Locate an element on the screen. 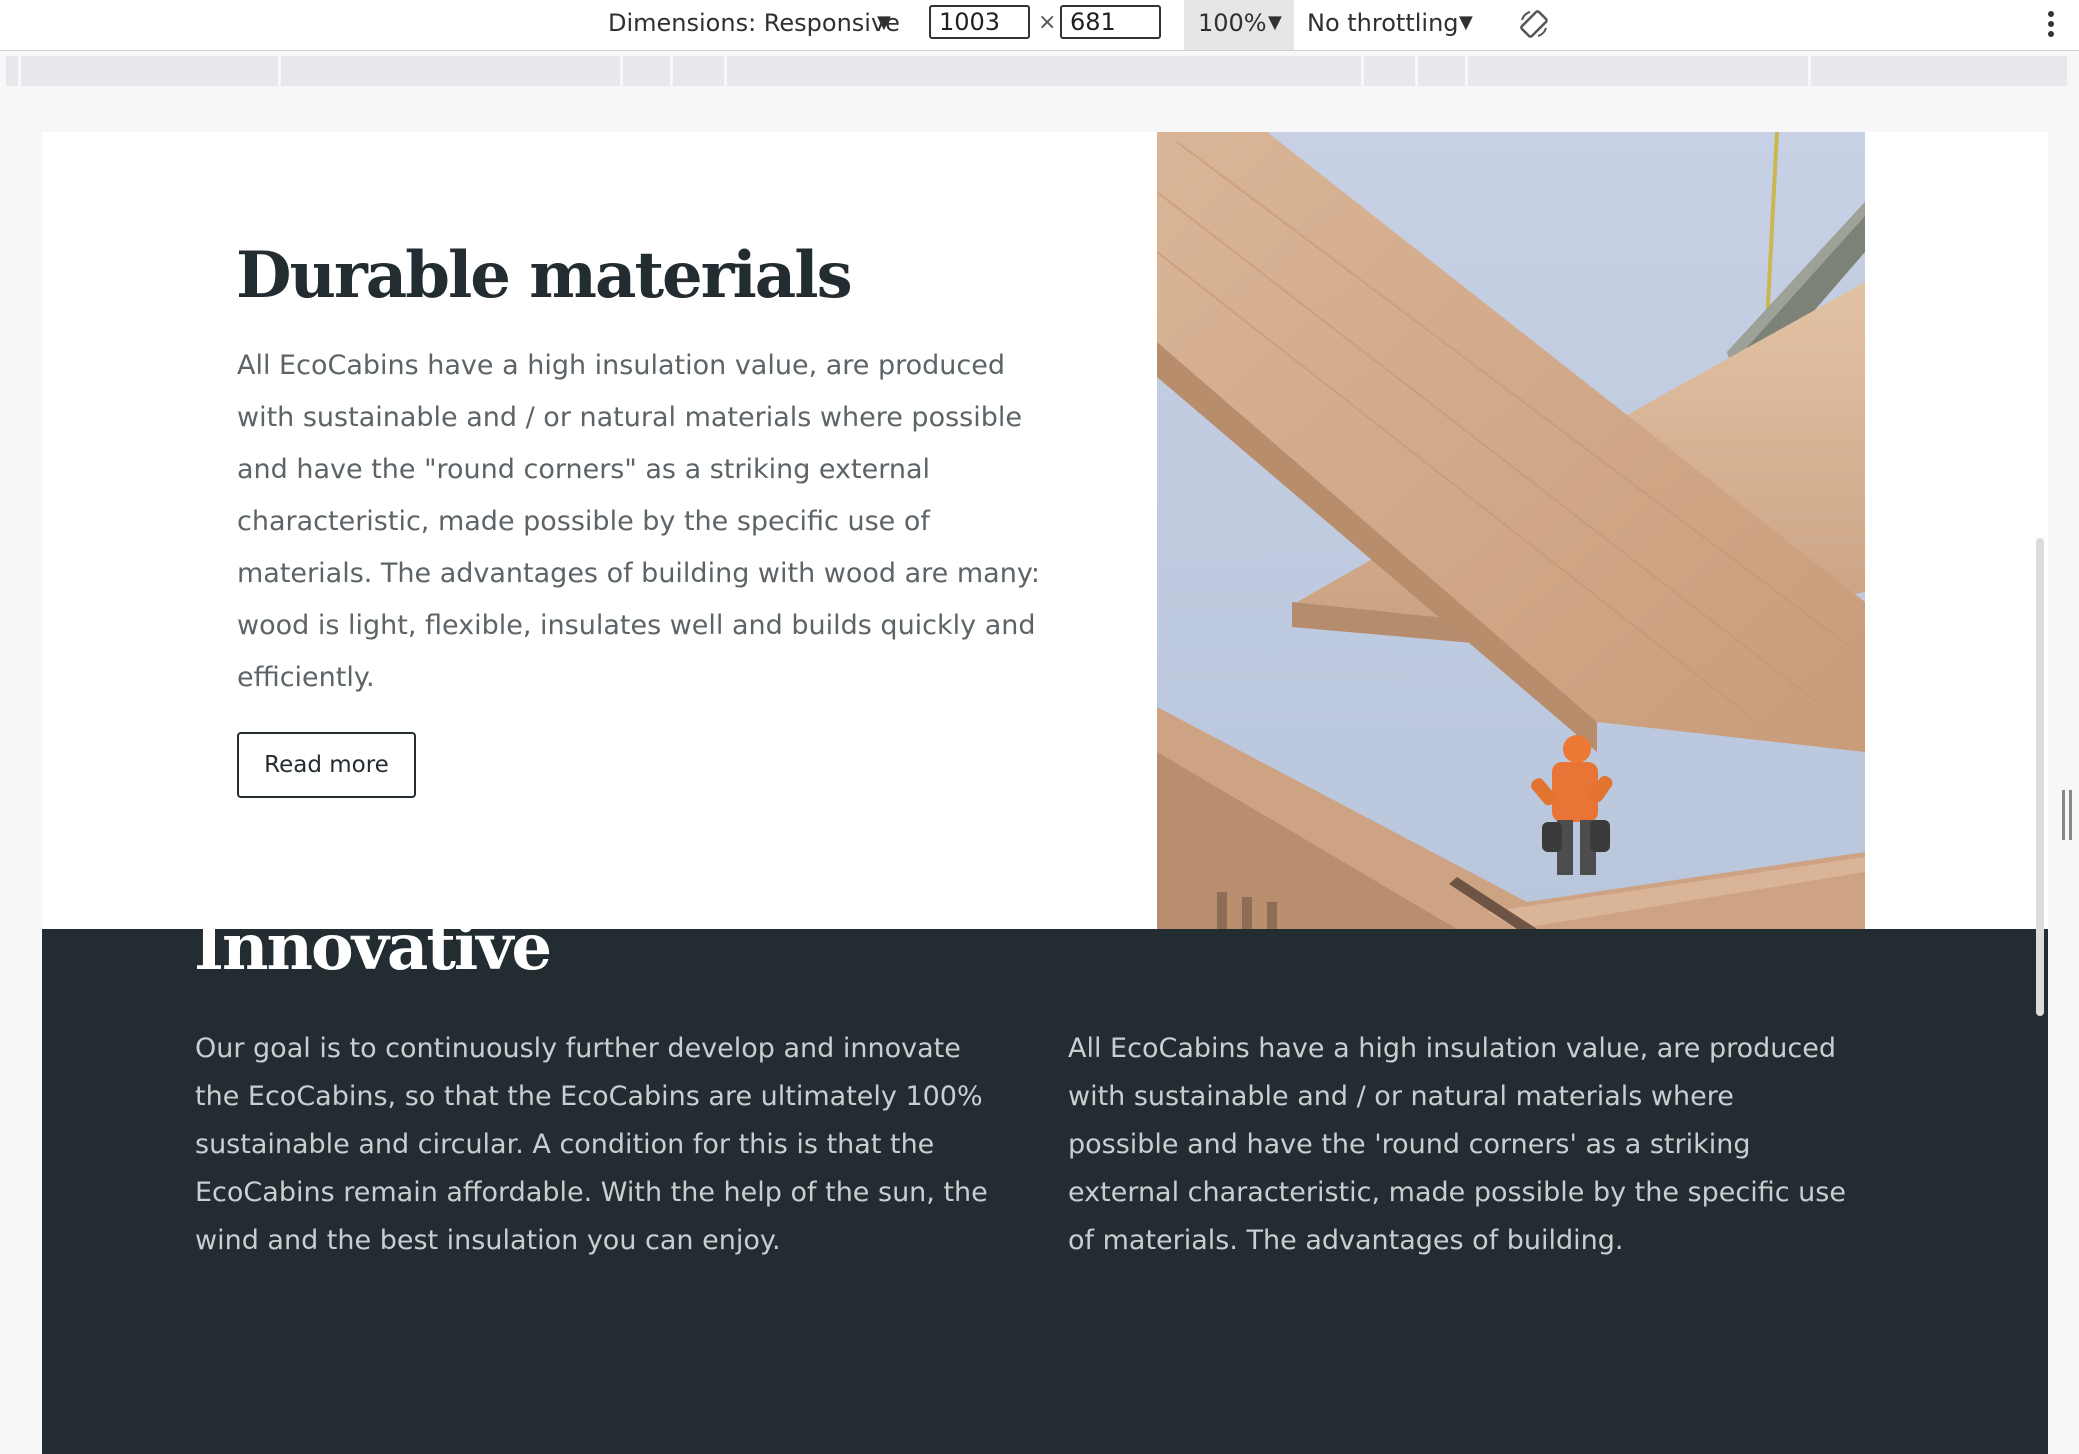 Image resolution: width=2079 pixels, height=1454 pixels. dimensions-caret-icon: ▼ is located at coordinates (884, 23).